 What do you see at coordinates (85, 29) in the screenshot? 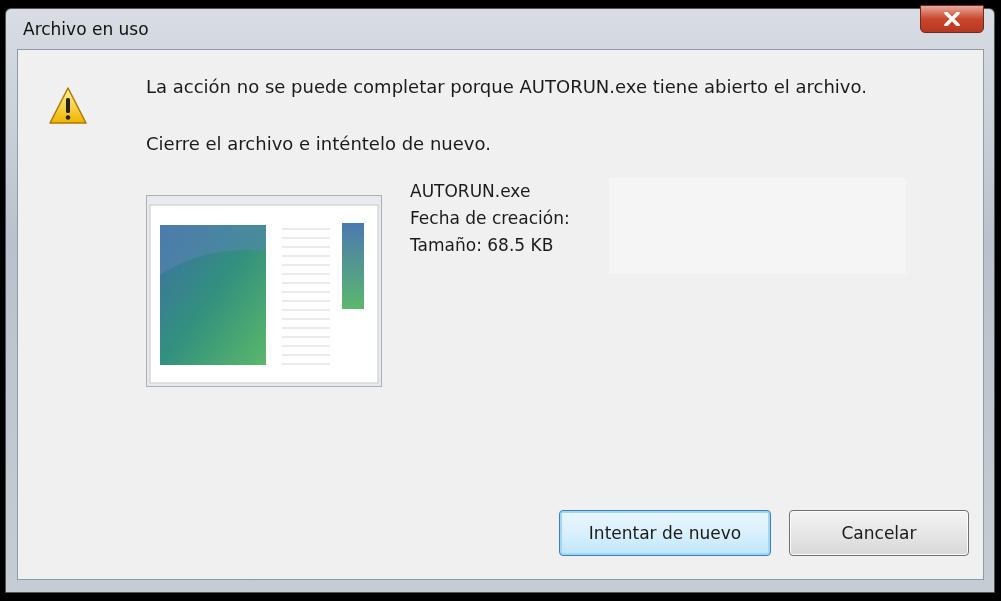
I see `window-title: Archivo en uso` at bounding box center [85, 29].